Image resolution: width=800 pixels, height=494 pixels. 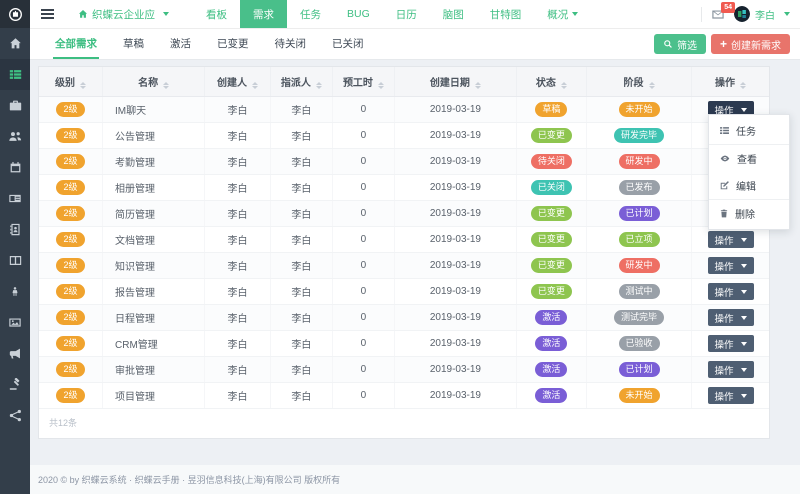 I want to click on sidebar-item-share-alt, so click(x=15, y=415).